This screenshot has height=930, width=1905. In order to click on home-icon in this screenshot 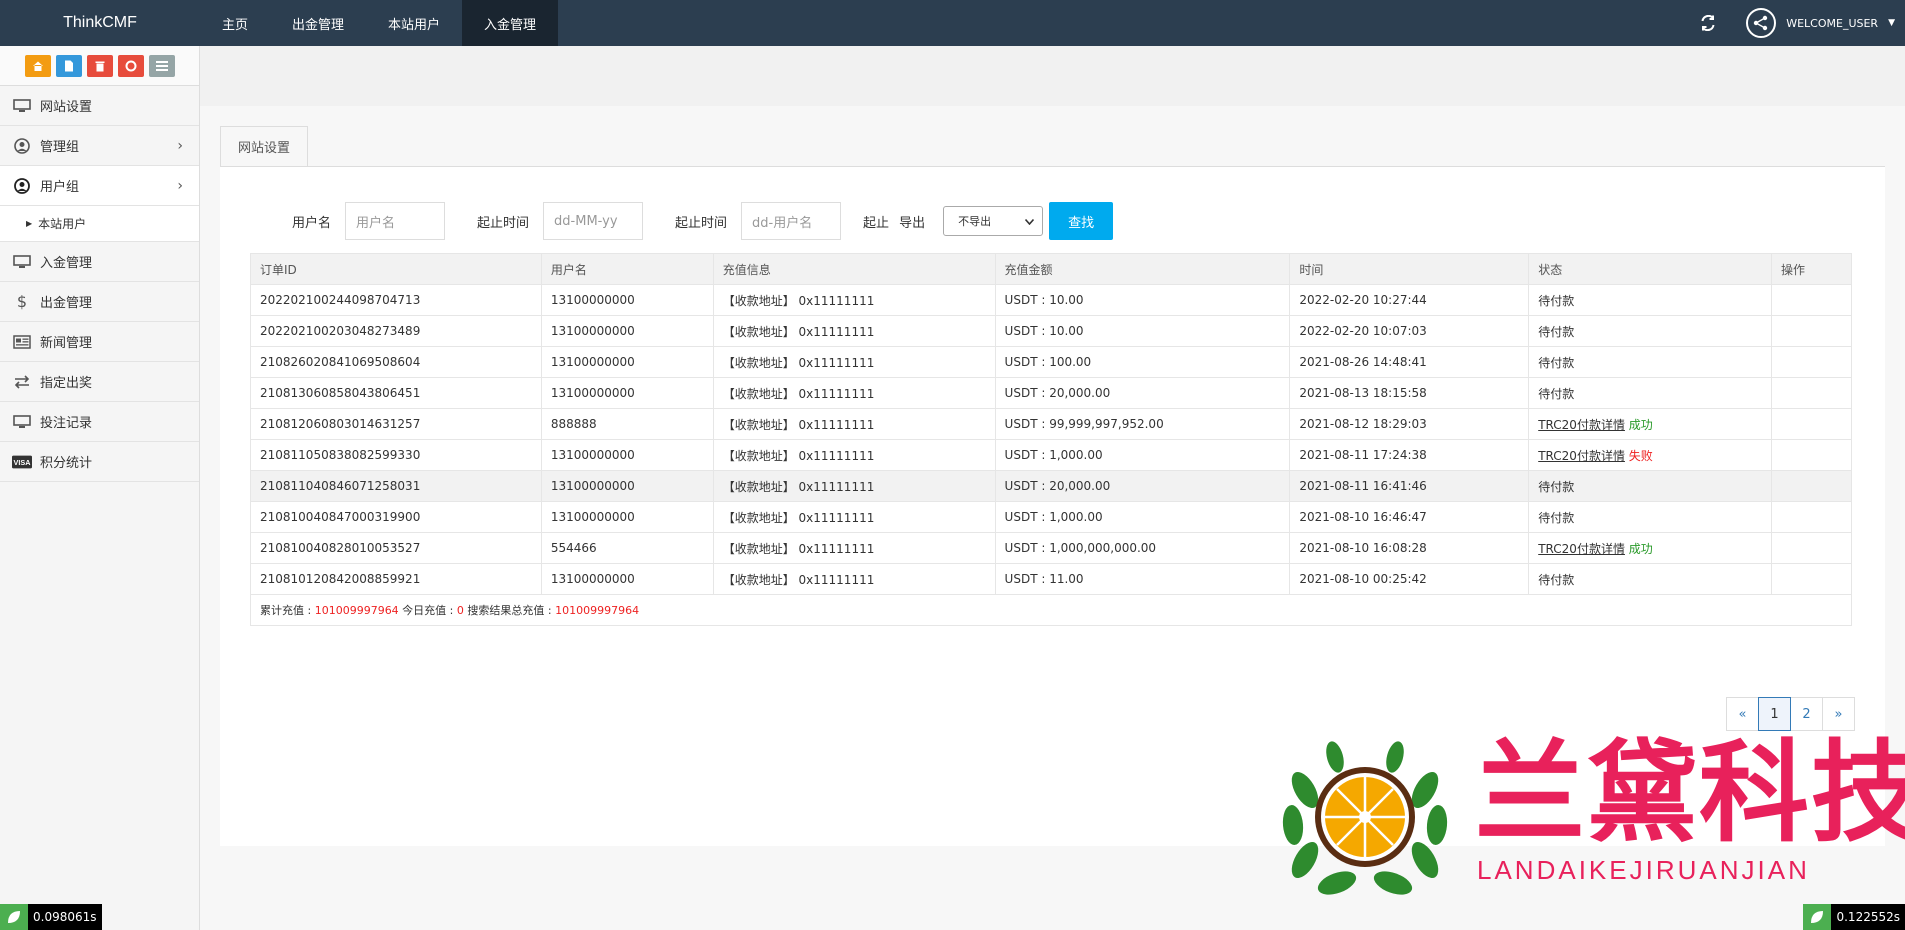, I will do `click(37, 65)`.